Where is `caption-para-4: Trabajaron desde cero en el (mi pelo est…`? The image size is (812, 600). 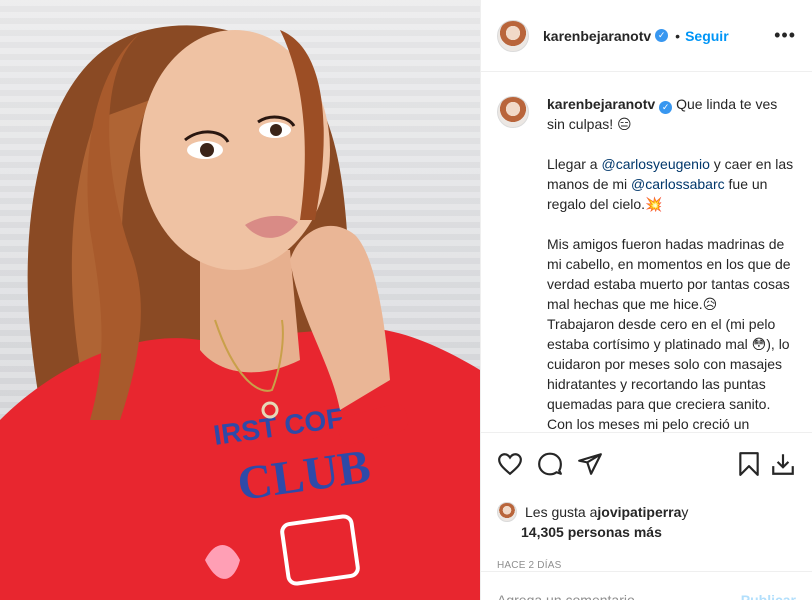
caption-para-4: Trabajaron desde cero en el (mi pelo est… is located at coordinates (668, 364).